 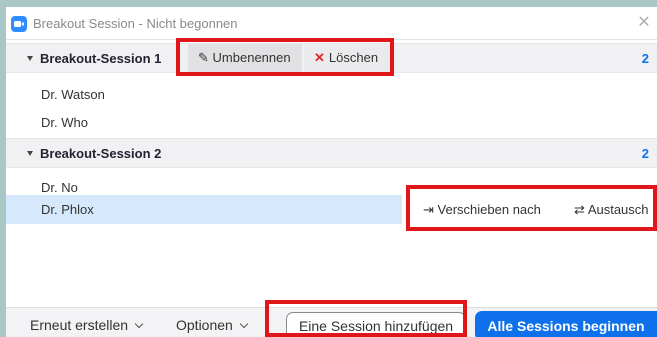 I want to click on member-name: Dr. Watson, so click(x=73, y=94).